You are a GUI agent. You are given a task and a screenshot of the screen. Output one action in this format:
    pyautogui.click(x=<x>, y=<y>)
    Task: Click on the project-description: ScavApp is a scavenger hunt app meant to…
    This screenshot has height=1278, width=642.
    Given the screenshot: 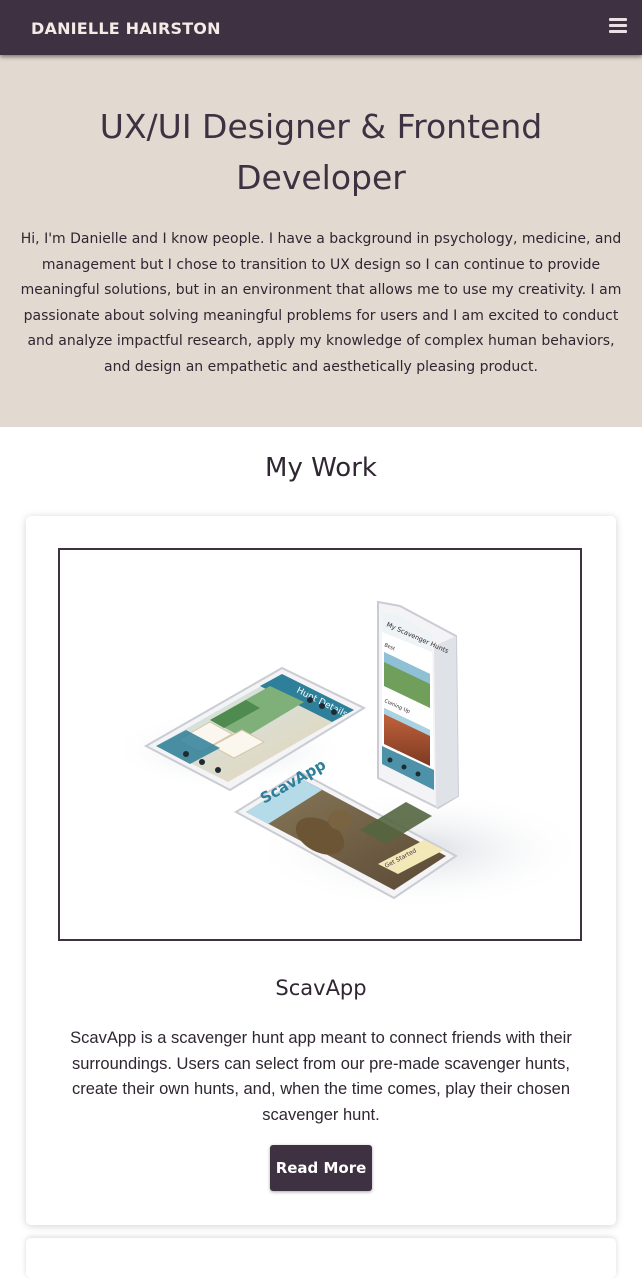 What is the action you would take?
    pyautogui.click(x=321, y=1076)
    